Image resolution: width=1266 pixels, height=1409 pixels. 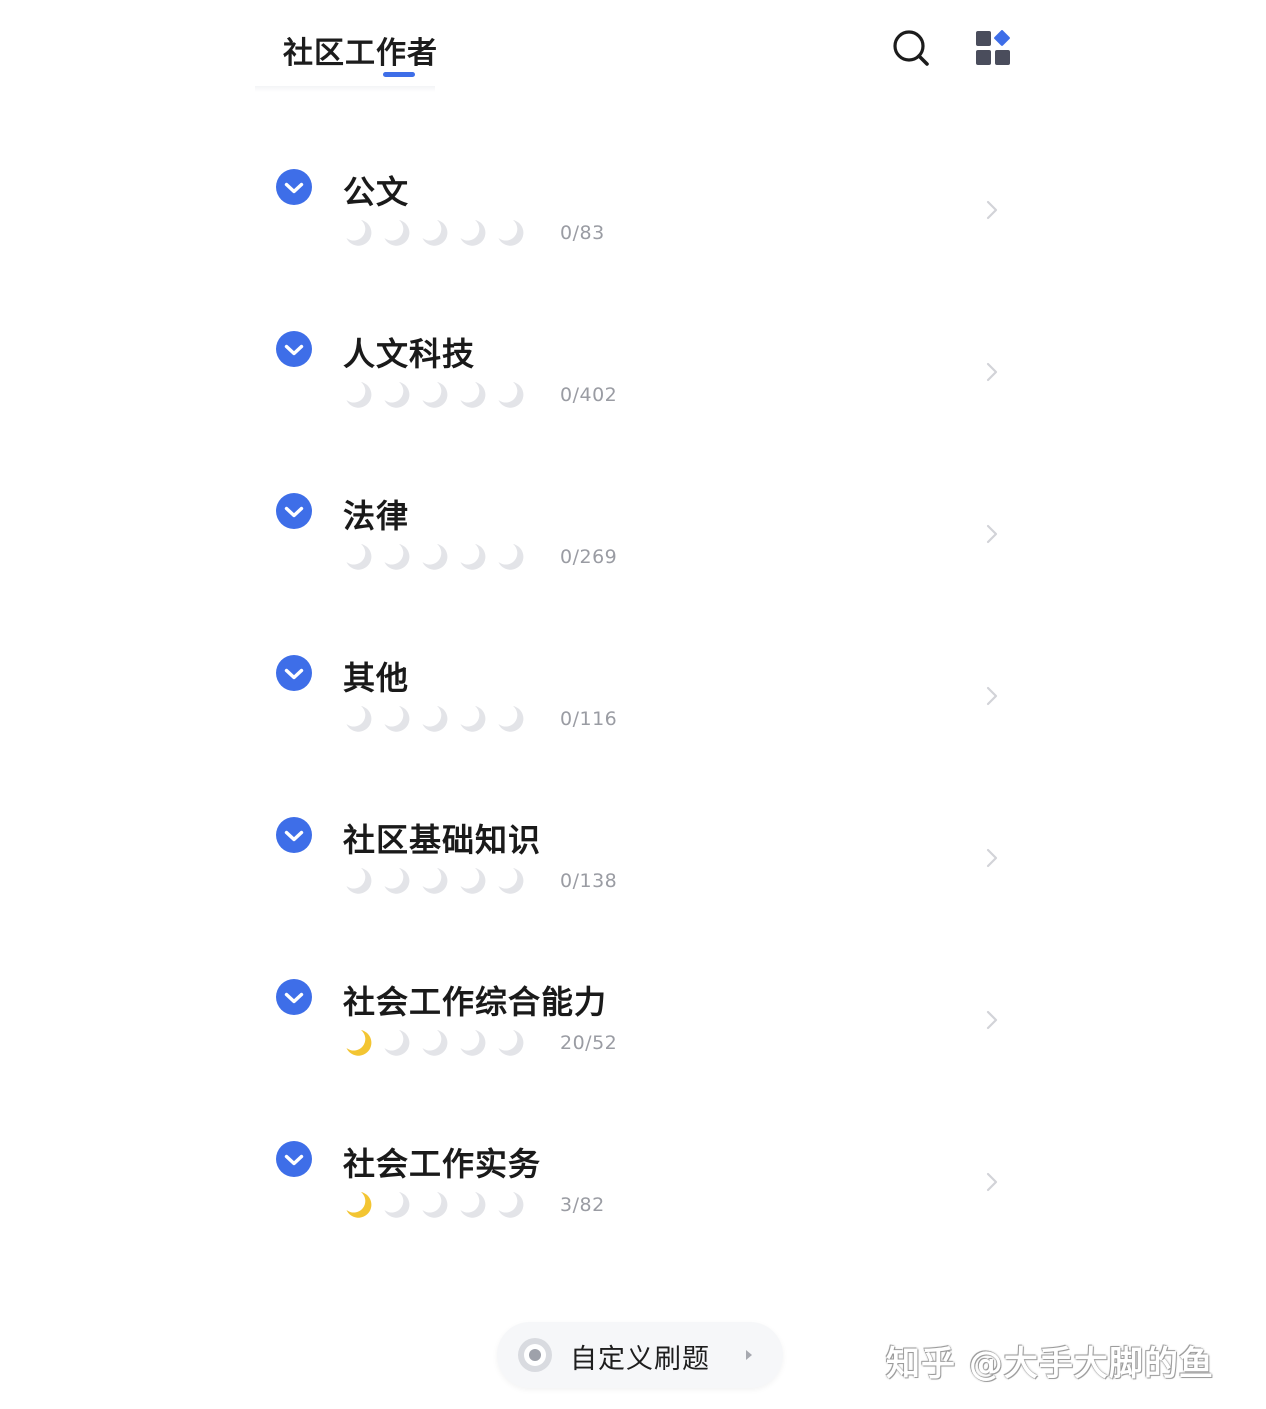 I want to click on progress-count: 0/269, so click(x=589, y=557).